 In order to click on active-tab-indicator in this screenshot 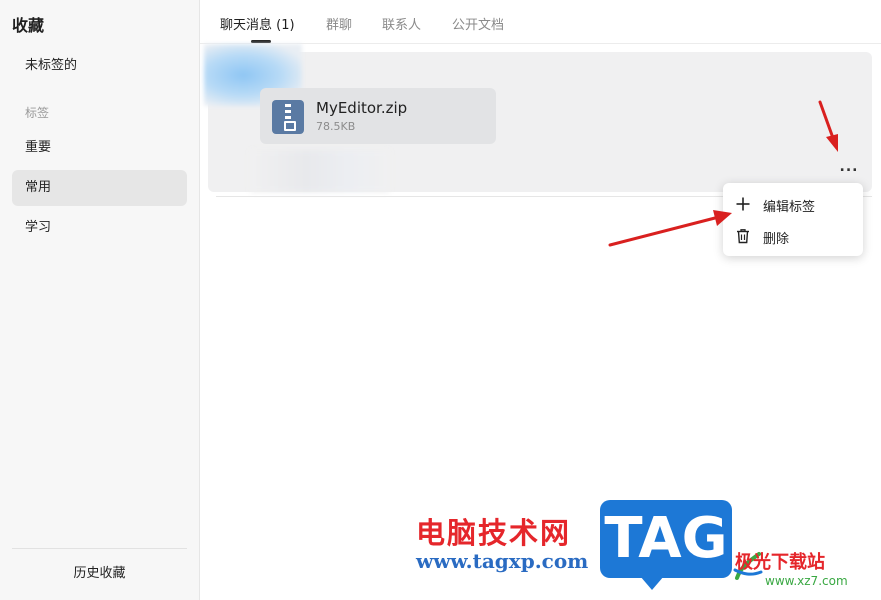, I will do `click(261, 41)`.